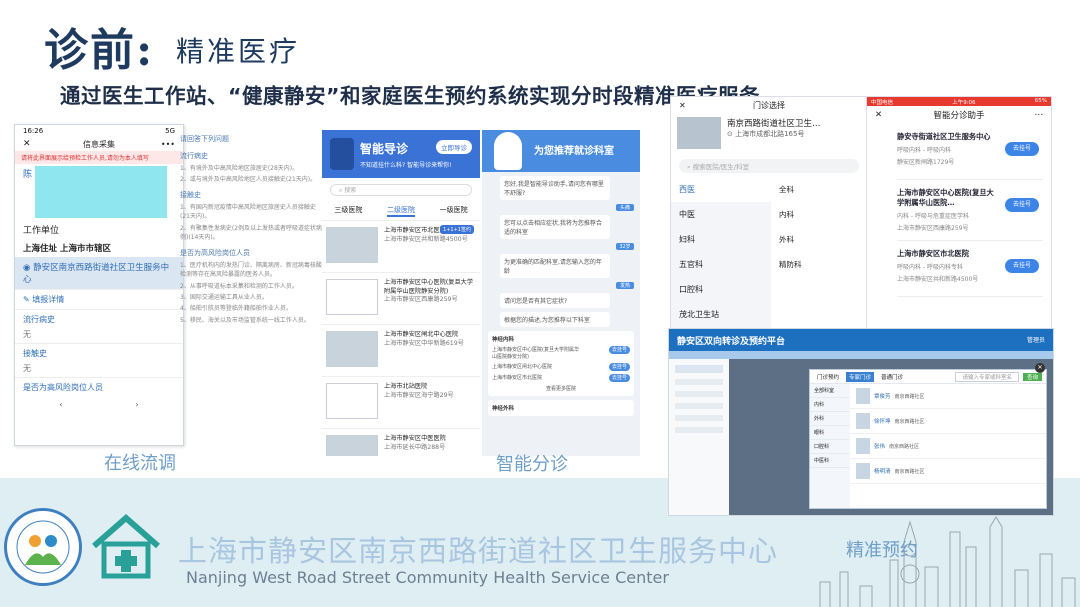  What do you see at coordinates (239, 168) in the screenshot?
I see `questionnaire-line: 1、有境外及中高风险地区旅居史(28天内)。` at bounding box center [239, 168].